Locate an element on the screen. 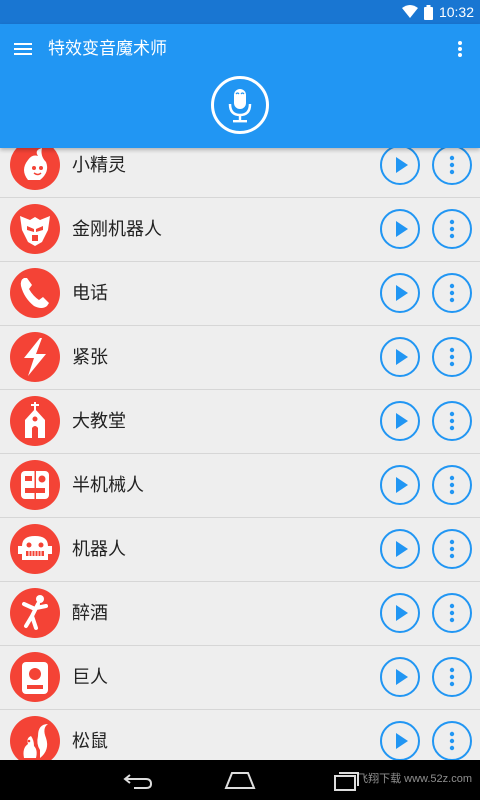 The width and height of the screenshot is (480, 800). effect-name: 金刚机器人 is located at coordinates (117, 229).